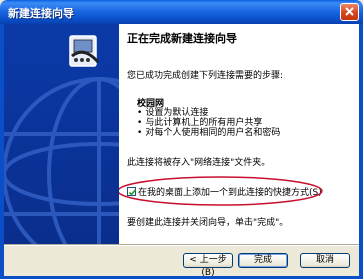 This screenshot has width=363, height=279. What do you see at coordinates (221, 191) in the screenshot?
I see `highlight-oval` at bounding box center [221, 191].